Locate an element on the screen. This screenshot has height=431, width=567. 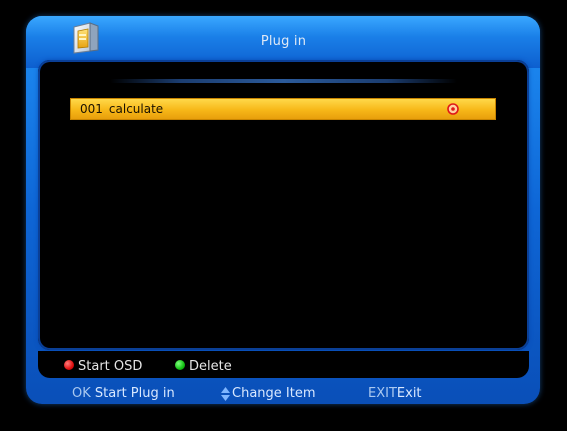
start-osd-hint: Start OSD is located at coordinates (110, 367).